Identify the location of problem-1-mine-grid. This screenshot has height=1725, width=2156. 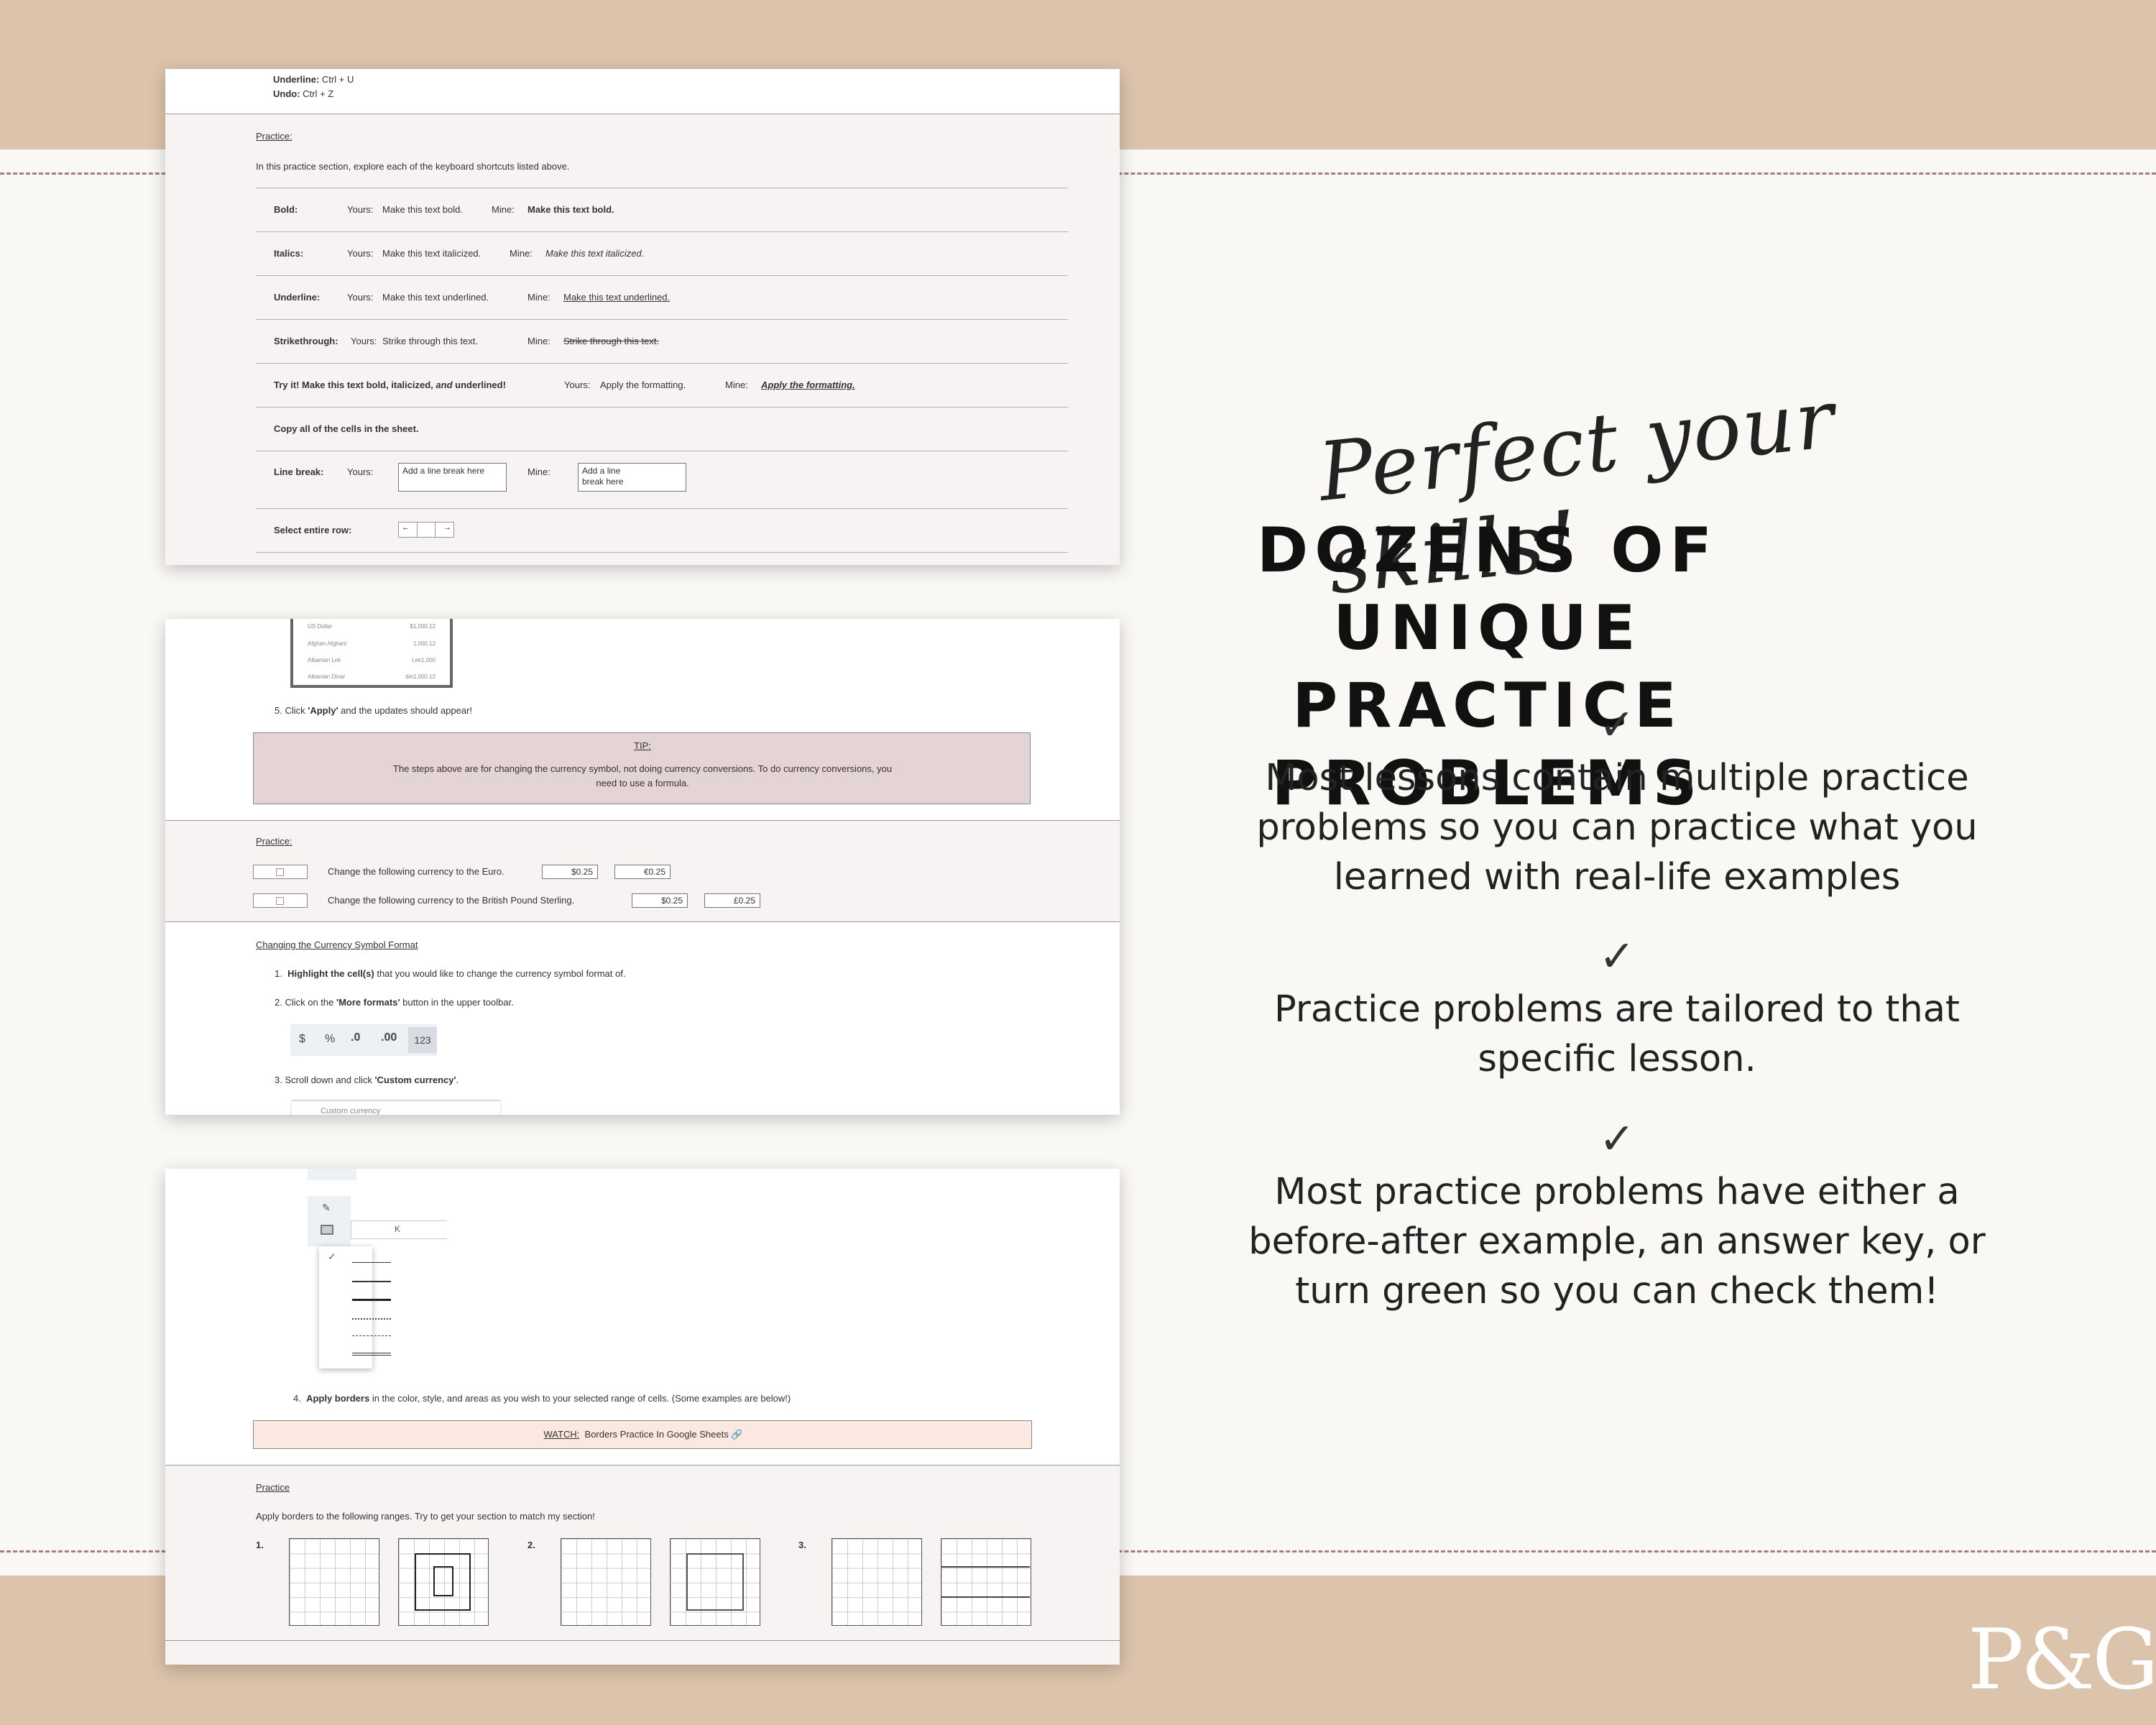
(444, 1582).